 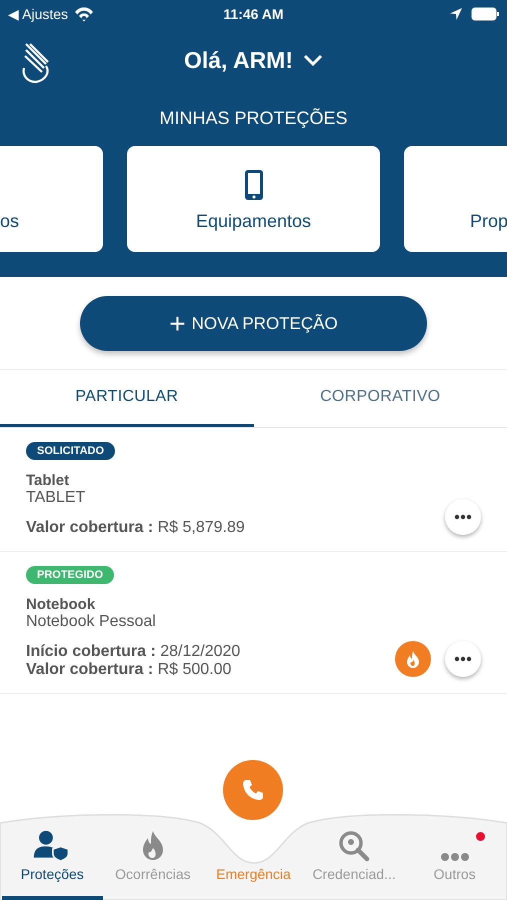 I want to click on item-subtitle: TABLET, so click(x=56, y=498).